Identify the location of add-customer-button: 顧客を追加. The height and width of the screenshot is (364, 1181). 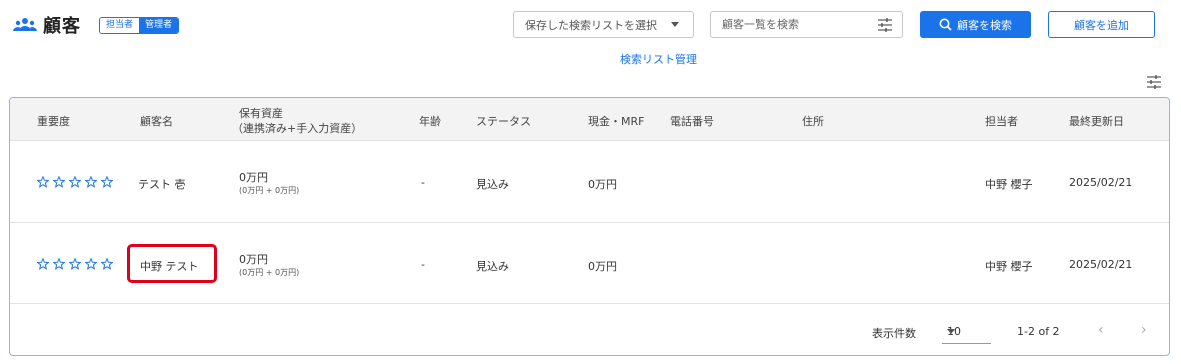
(1101, 24).